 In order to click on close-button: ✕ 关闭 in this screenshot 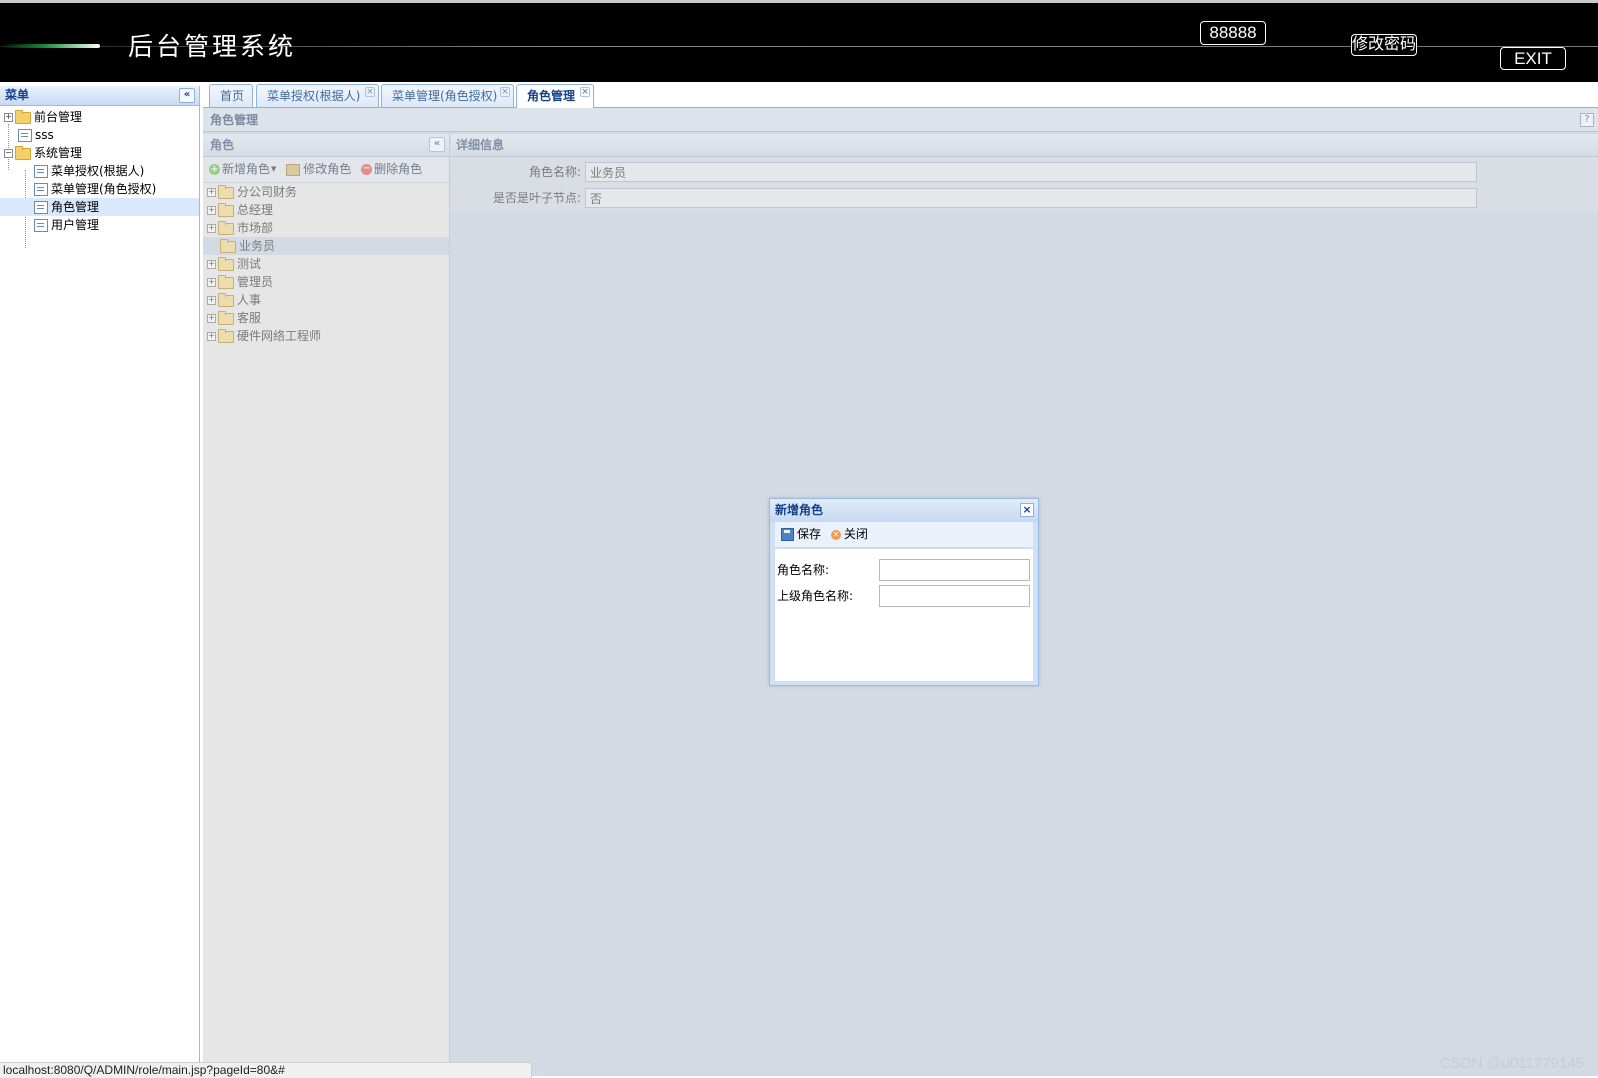, I will do `click(849, 534)`.